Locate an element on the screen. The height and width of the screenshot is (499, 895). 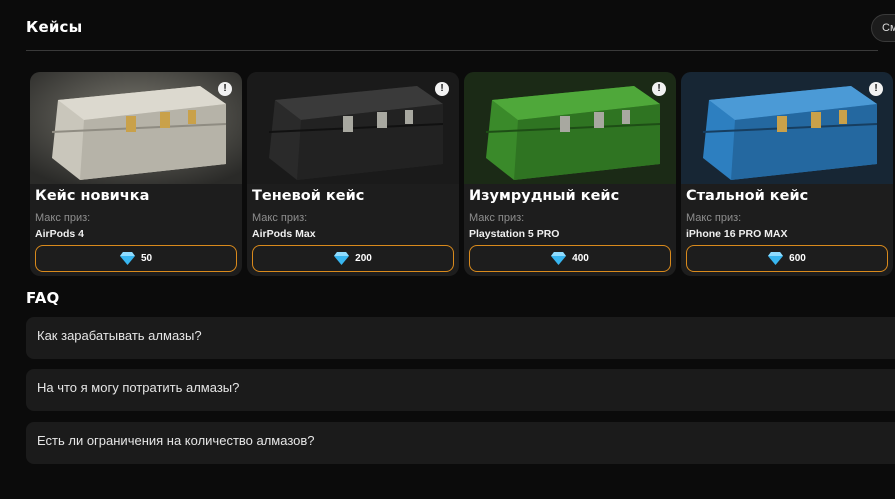
case-card-0: ! Кейс новичка Макс приз: AirPods 4 50 is located at coordinates (136, 174).